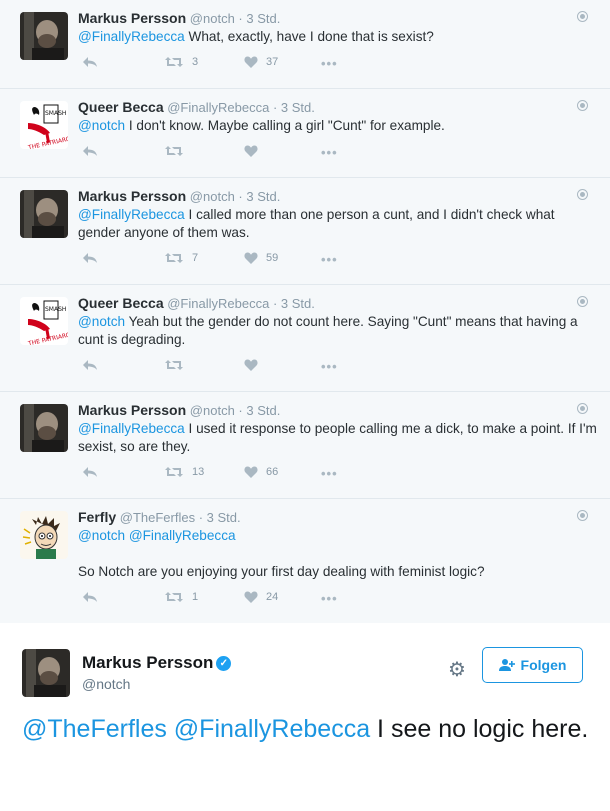 Image resolution: width=610 pixels, height=811 pixels. I want to click on mention-link: @TheFerfles @FinallyRebecca, so click(196, 729).